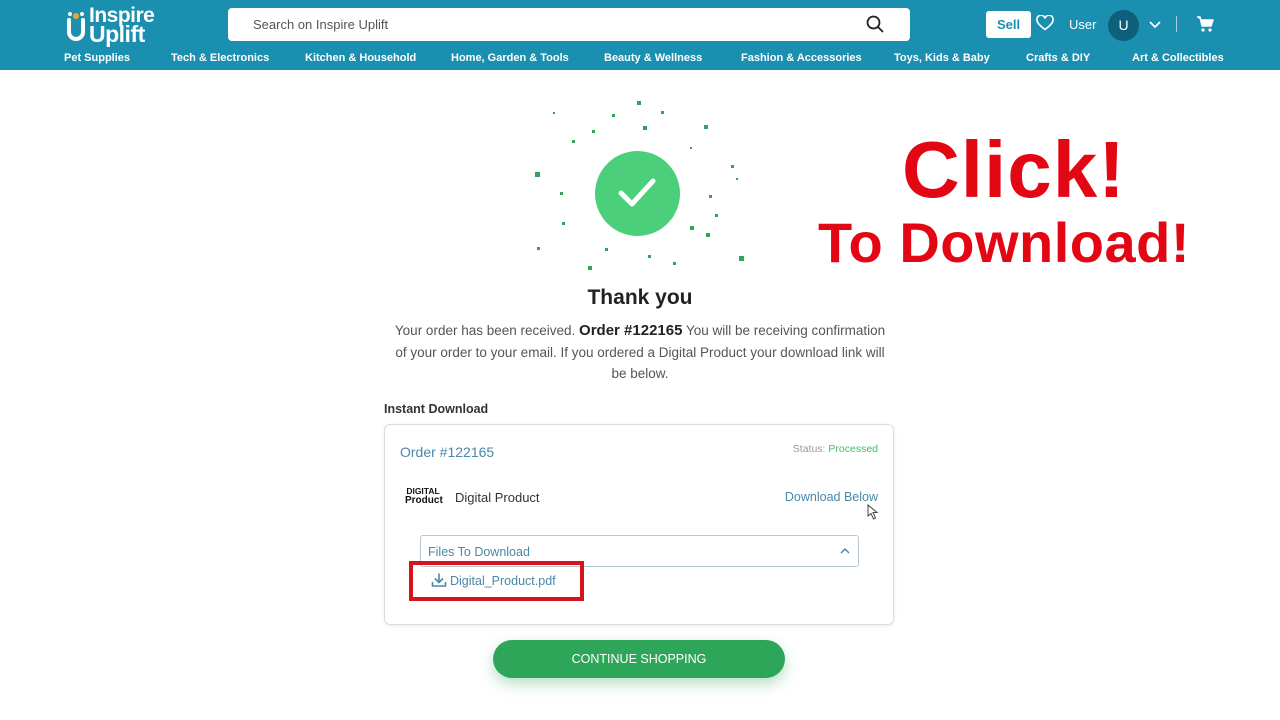  I want to click on avatar: U, so click(1123, 25).